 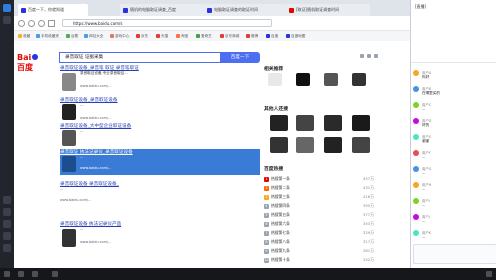 What do you see at coordinates (454, 125) in the screenshot?
I see `chat-message: 用户D 好的` at bounding box center [454, 125].